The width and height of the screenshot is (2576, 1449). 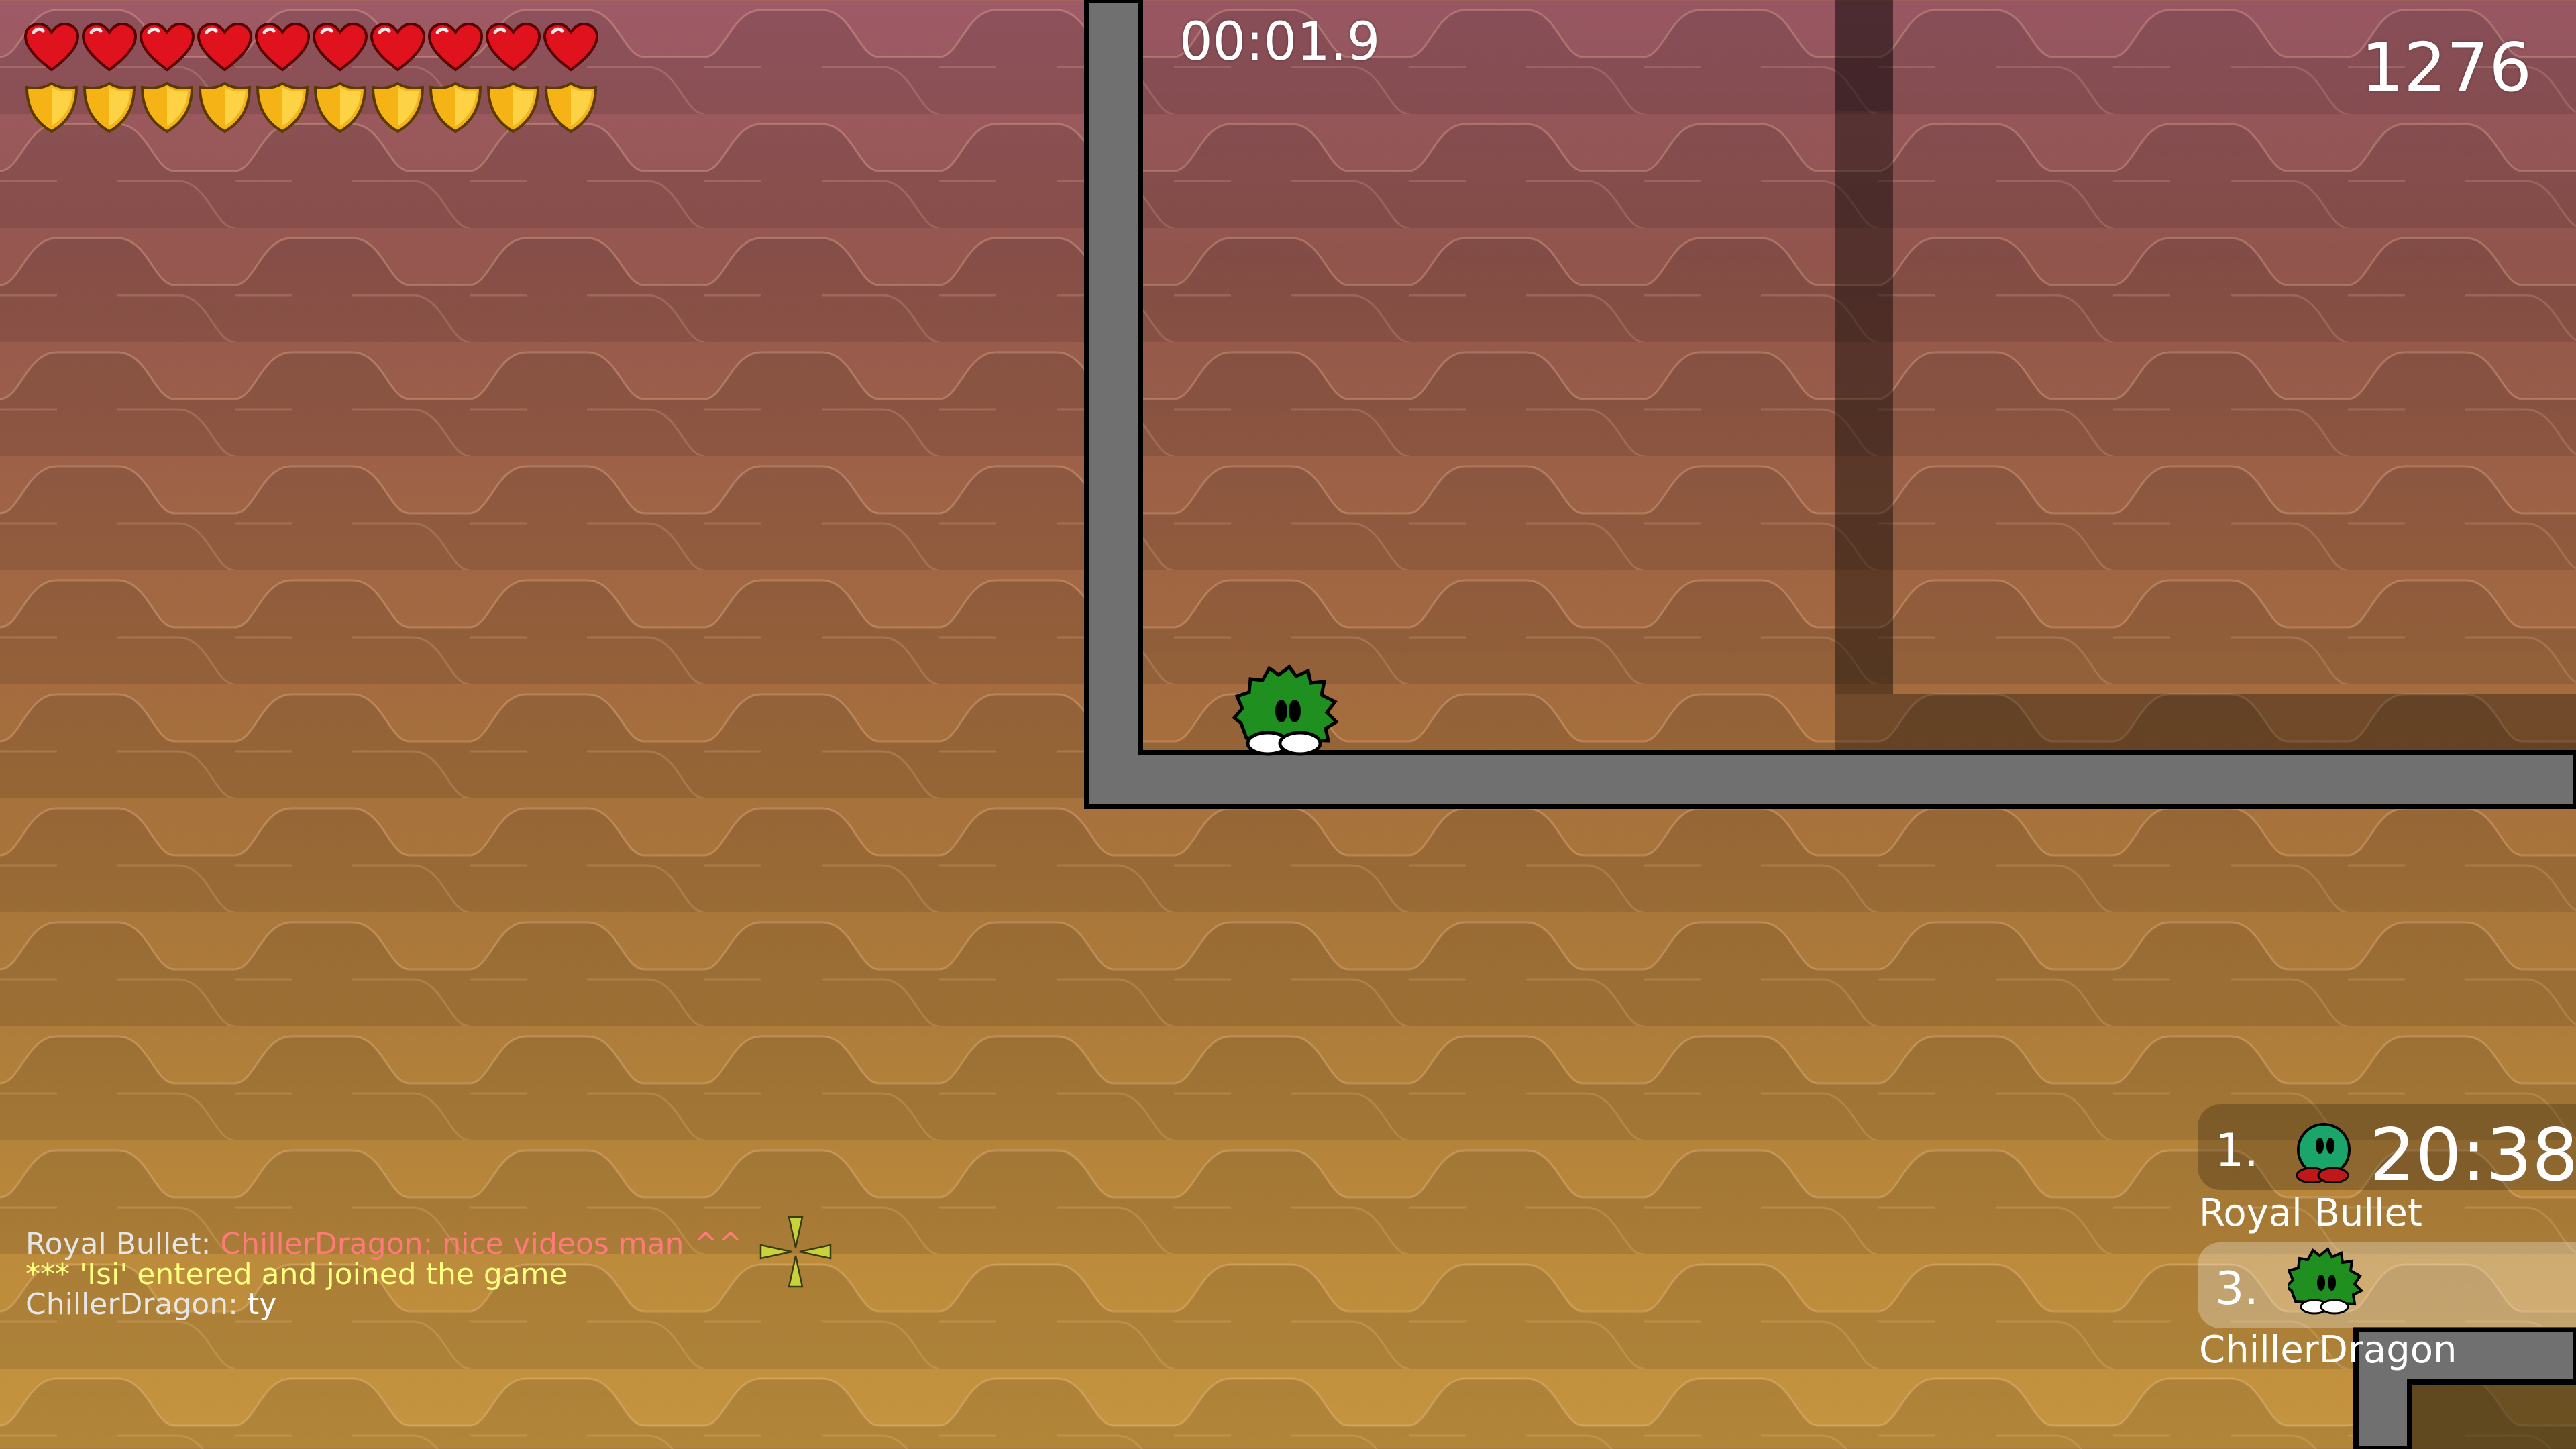 I want to click on chat-line: *** 'Isi' entered and joined the game, so click(x=384, y=1274).